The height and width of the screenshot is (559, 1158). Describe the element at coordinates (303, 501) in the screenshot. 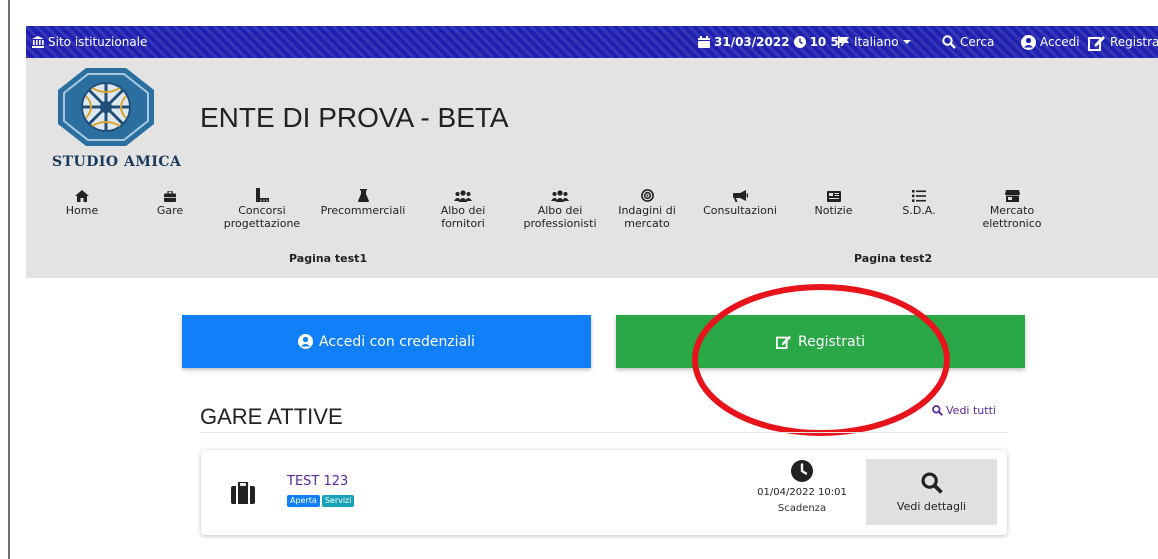

I see `status-badge: Aperta` at that location.